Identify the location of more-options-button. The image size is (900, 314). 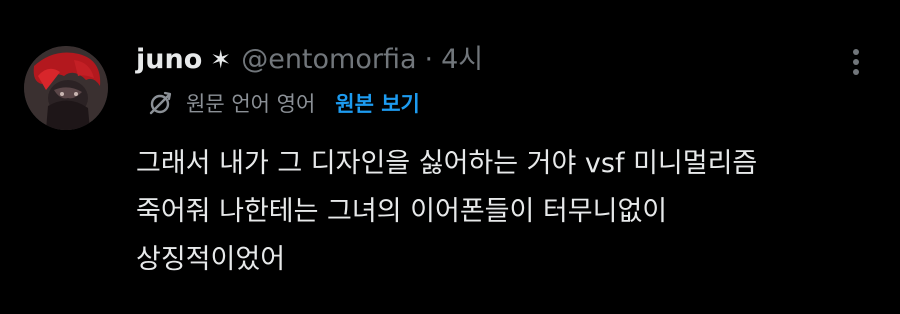
(856, 63).